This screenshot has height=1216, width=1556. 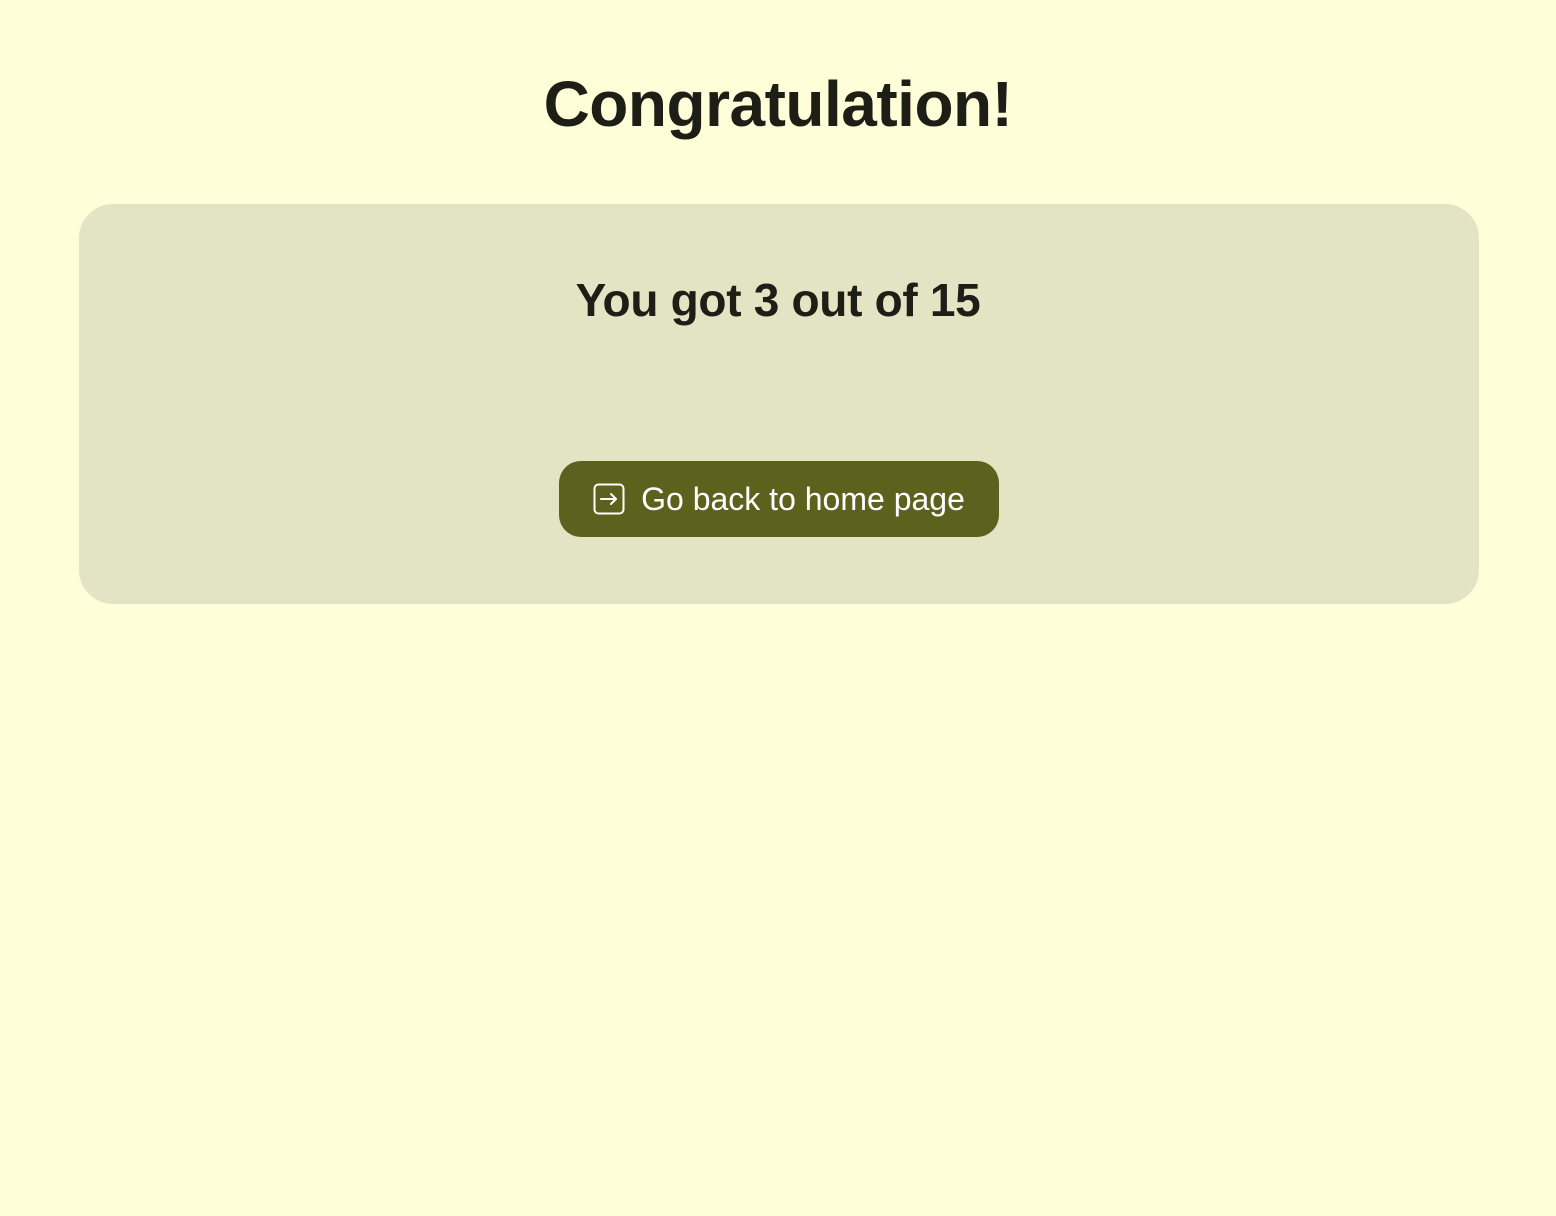 What do you see at coordinates (778, 104) in the screenshot?
I see `page-title: Congratulation!` at bounding box center [778, 104].